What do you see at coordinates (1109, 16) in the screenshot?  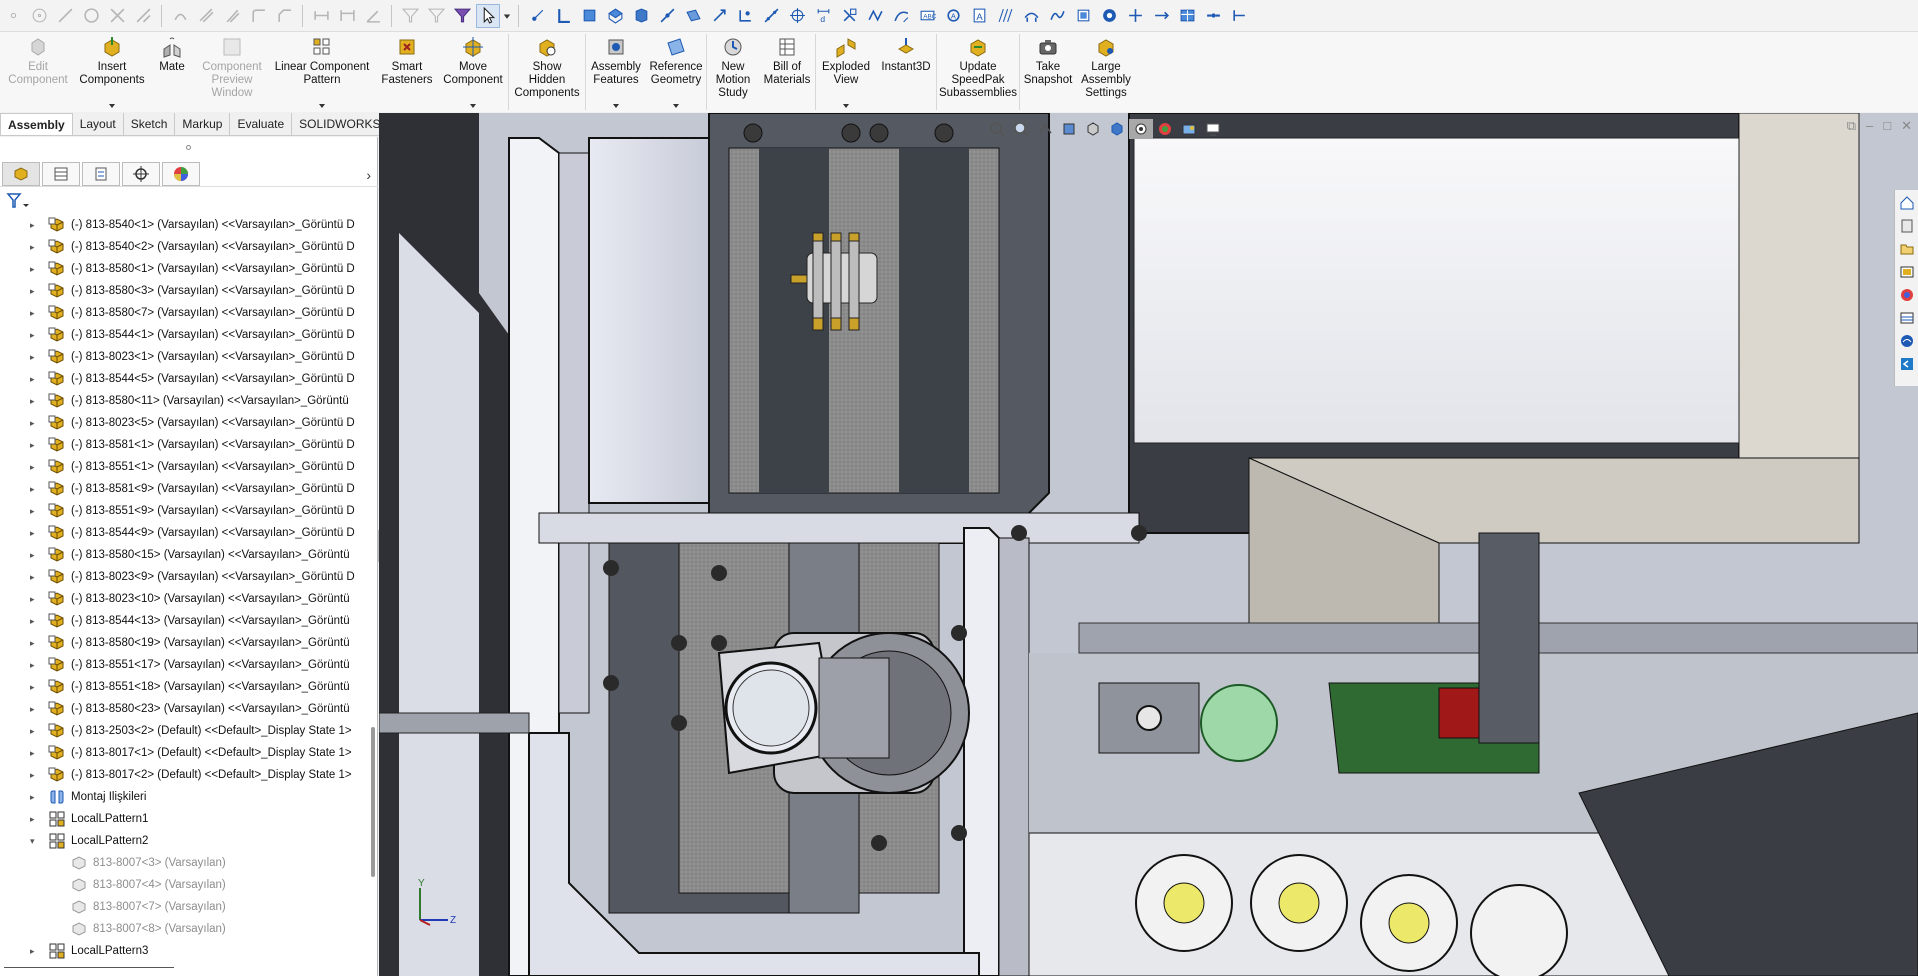 I see `select-hole-icon` at bounding box center [1109, 16].